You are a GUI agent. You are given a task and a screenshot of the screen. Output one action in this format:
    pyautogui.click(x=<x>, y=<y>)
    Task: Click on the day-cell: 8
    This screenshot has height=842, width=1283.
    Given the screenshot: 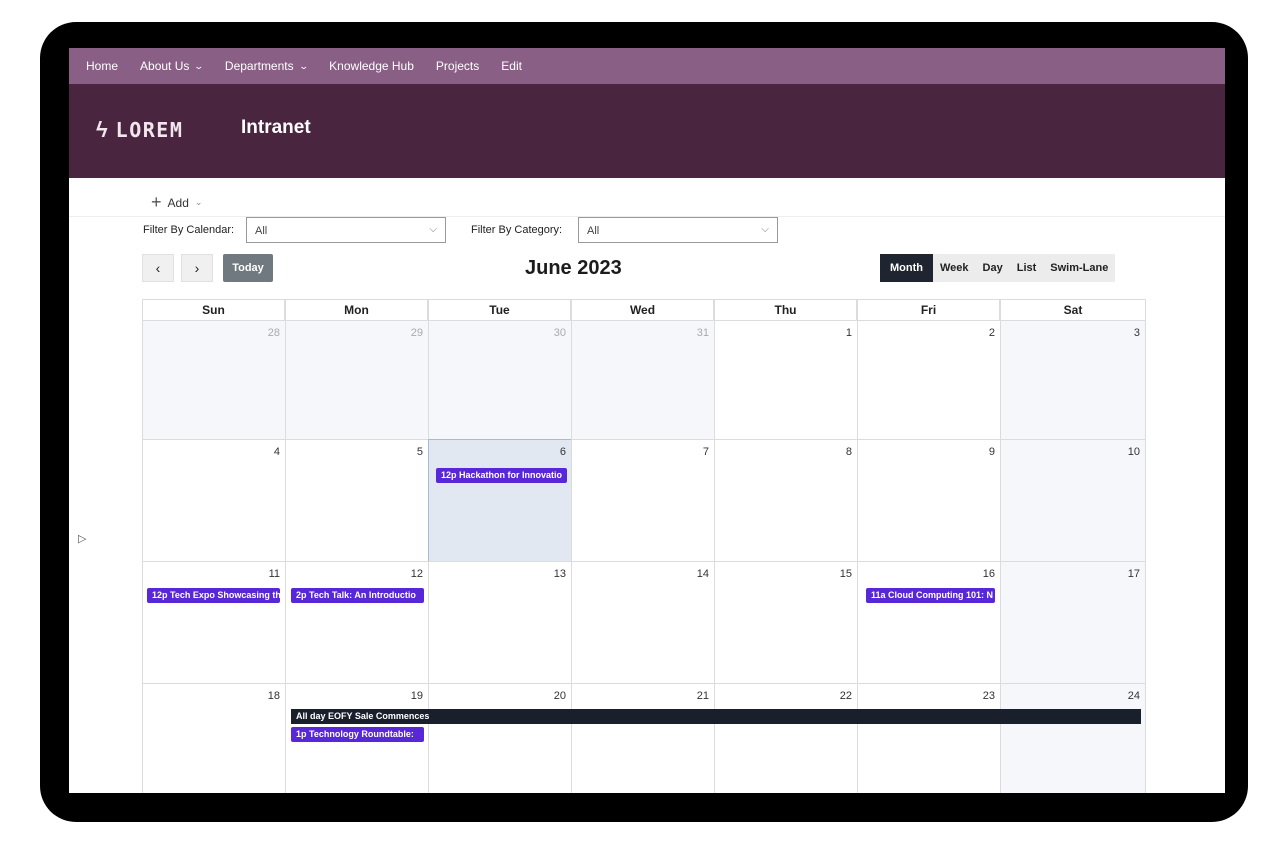 What is the action you would take?
    pyautogui.click(x=786, y=500)
    